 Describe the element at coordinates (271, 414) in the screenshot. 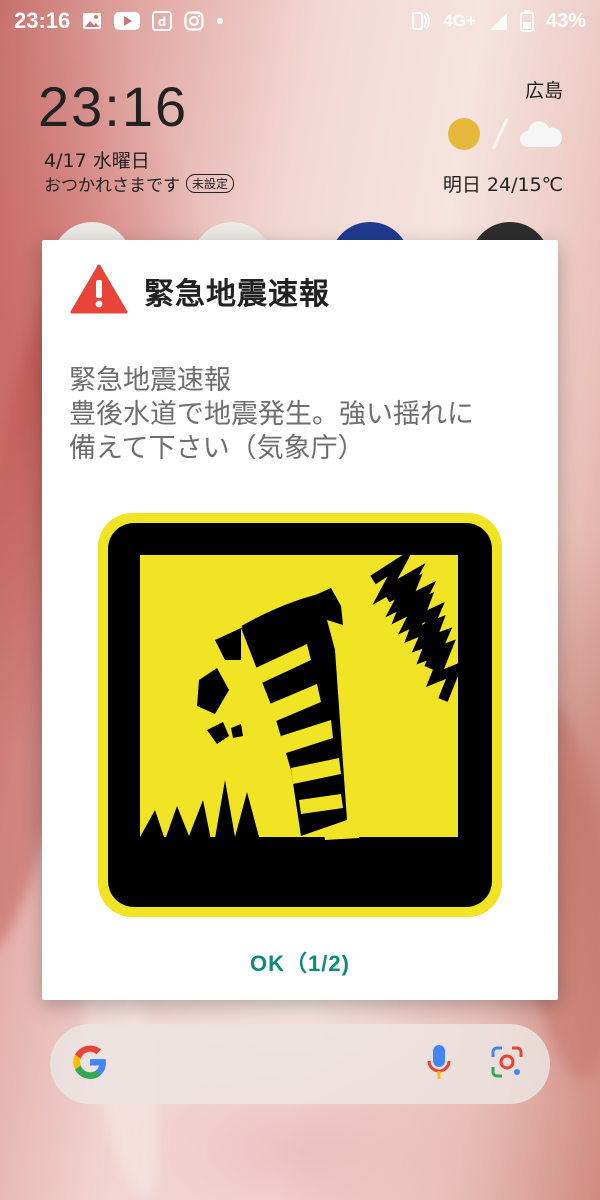

I see `alert-message-line: 豊後水道で地震発生。強い揺れに` at that location.